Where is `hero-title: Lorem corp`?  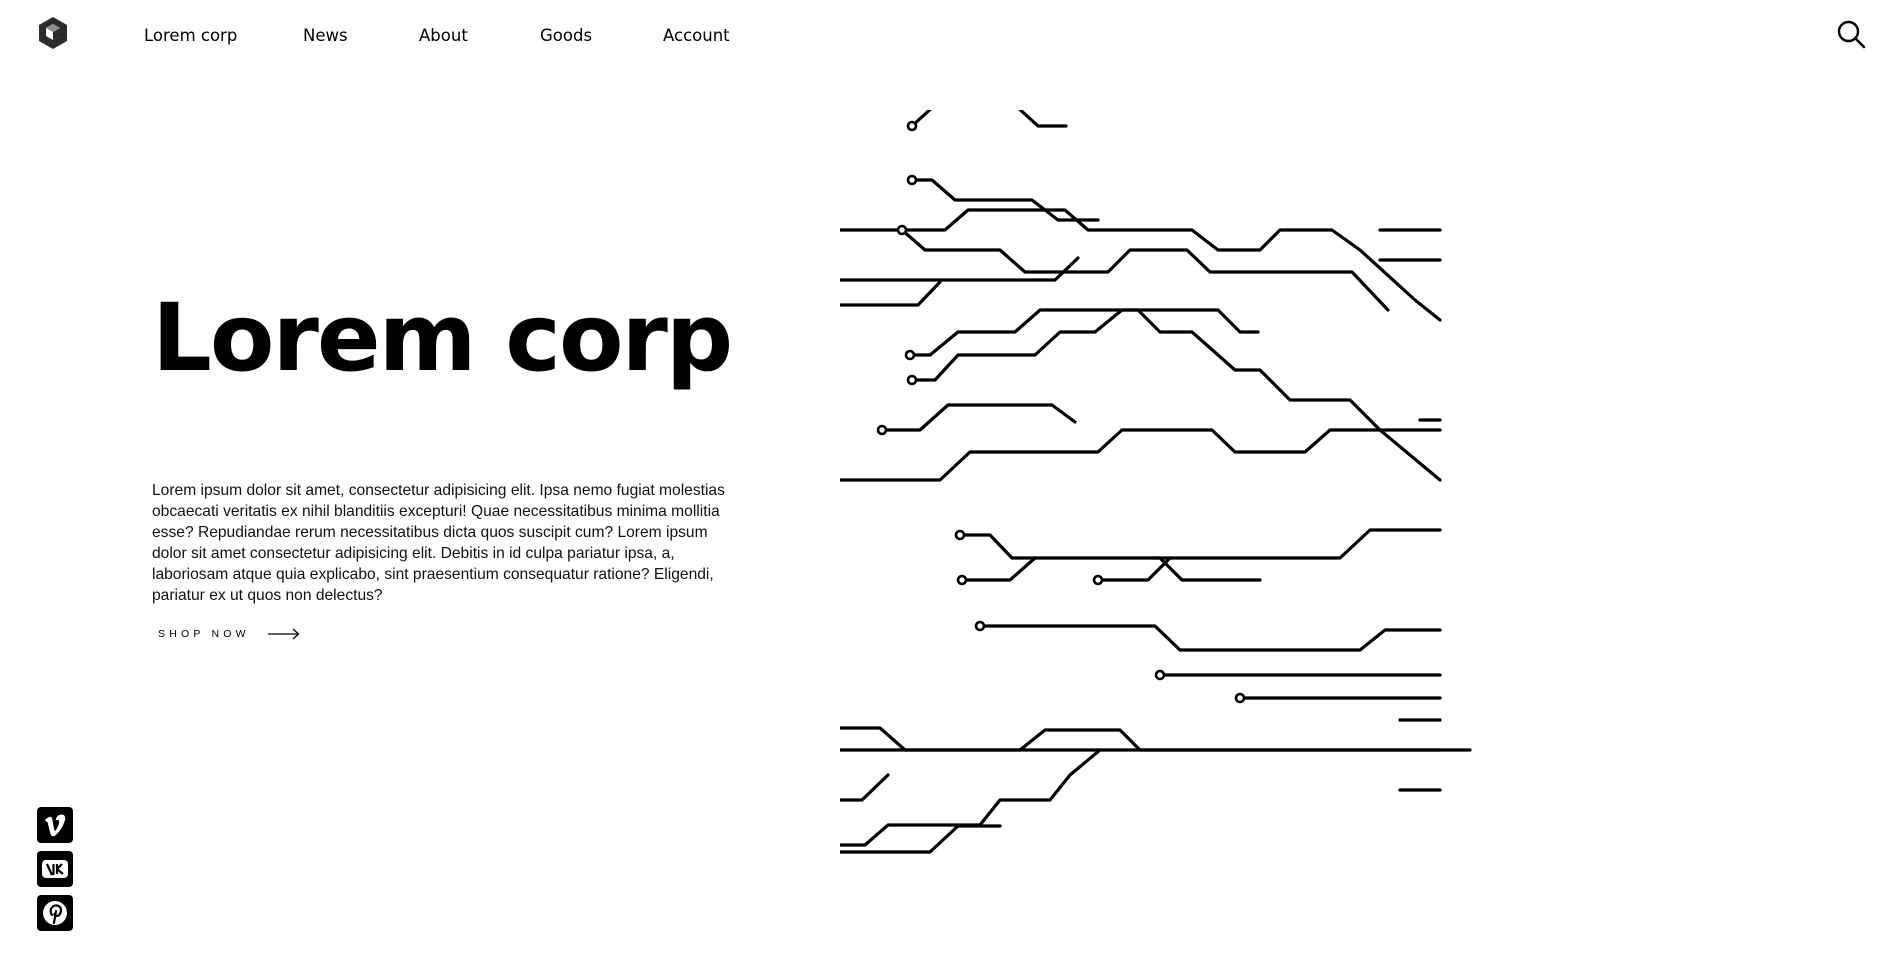
hero-title: Lorem corp is located at coordinates (442, 338).